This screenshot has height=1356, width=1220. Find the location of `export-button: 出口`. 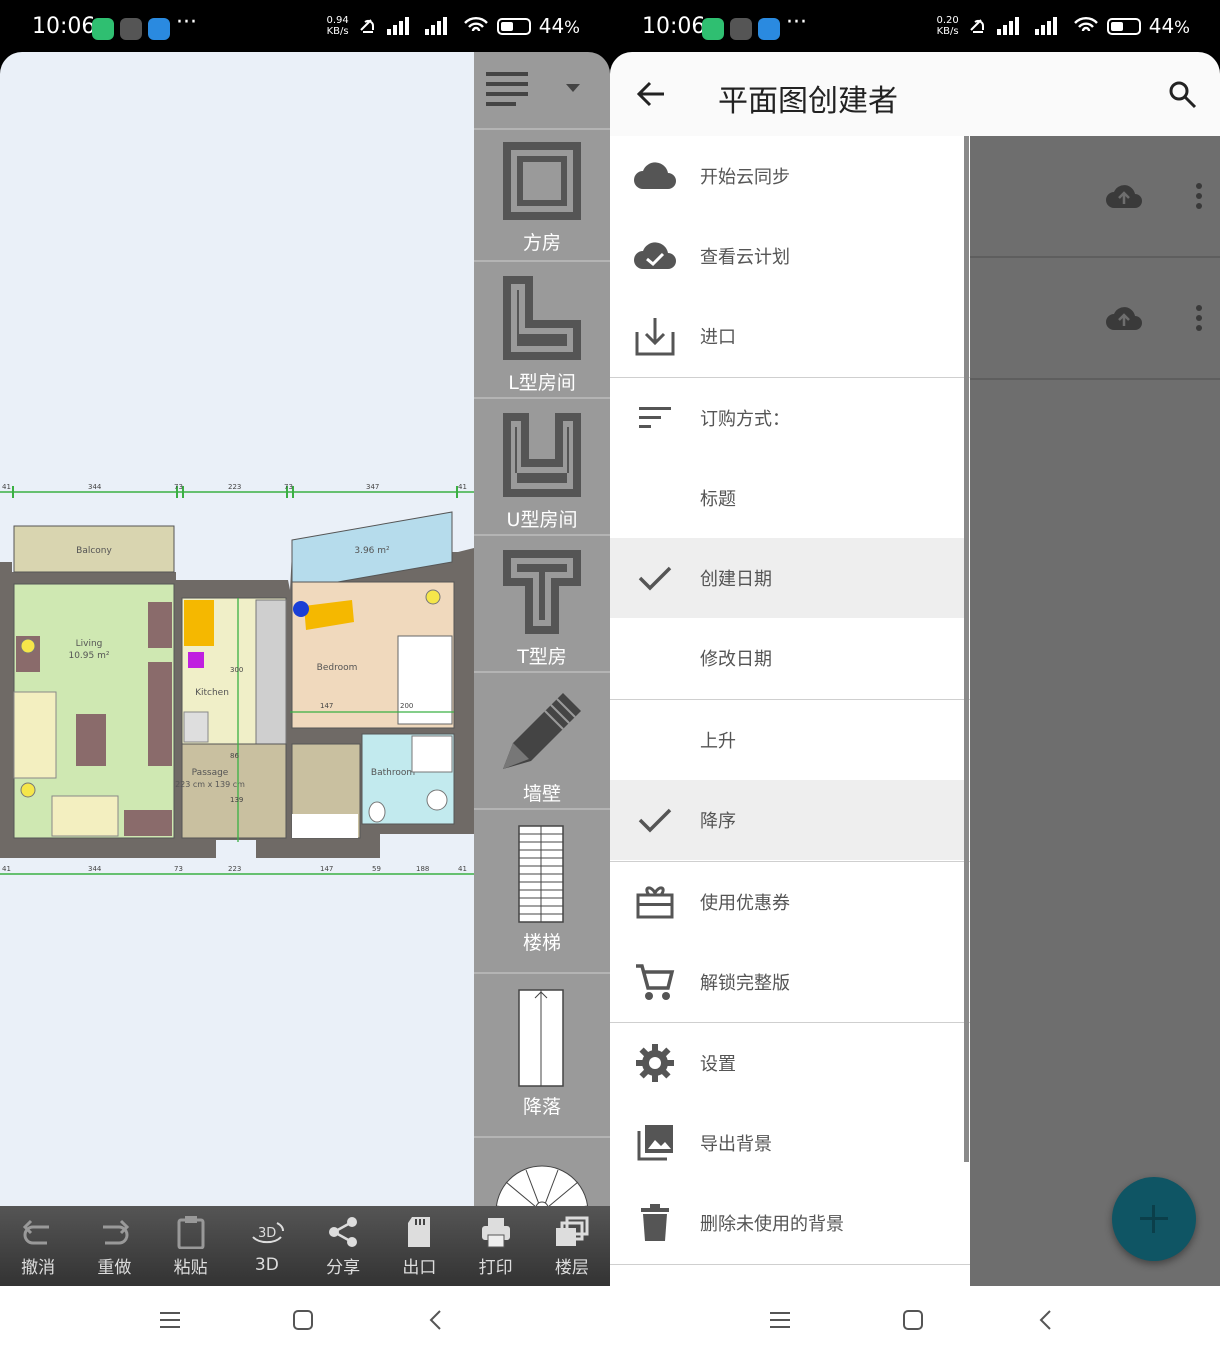

export-button: 出口 is located at coordinates (419, 1246).